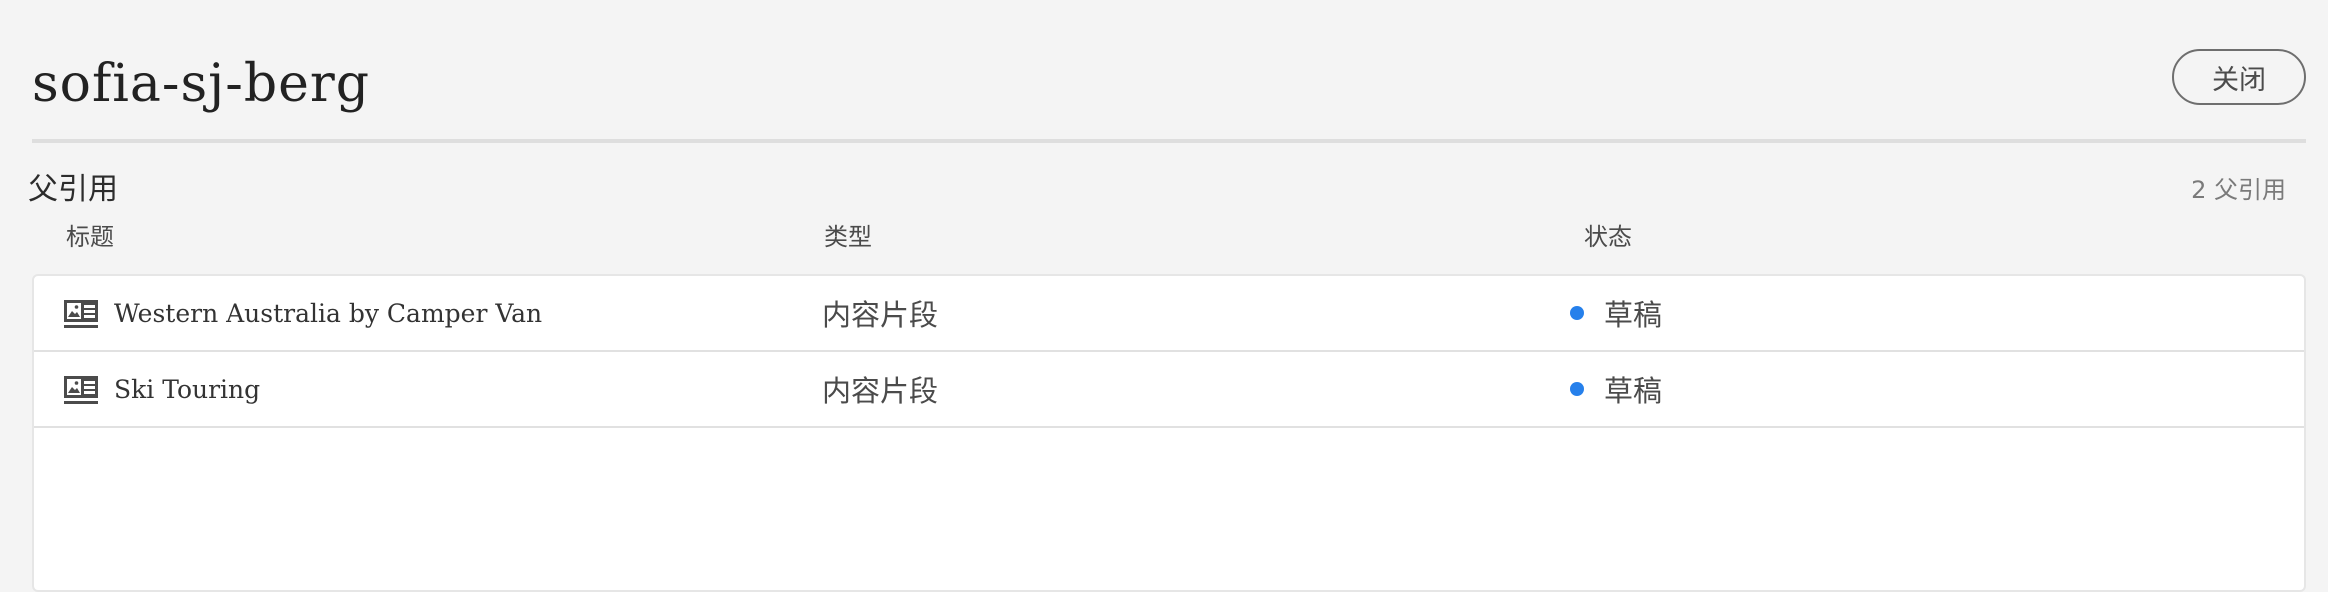  What do you see at coordinates (90, 237) in the screenshot?
I see `column-header-title: 标题` at bounding box center [90, 237].